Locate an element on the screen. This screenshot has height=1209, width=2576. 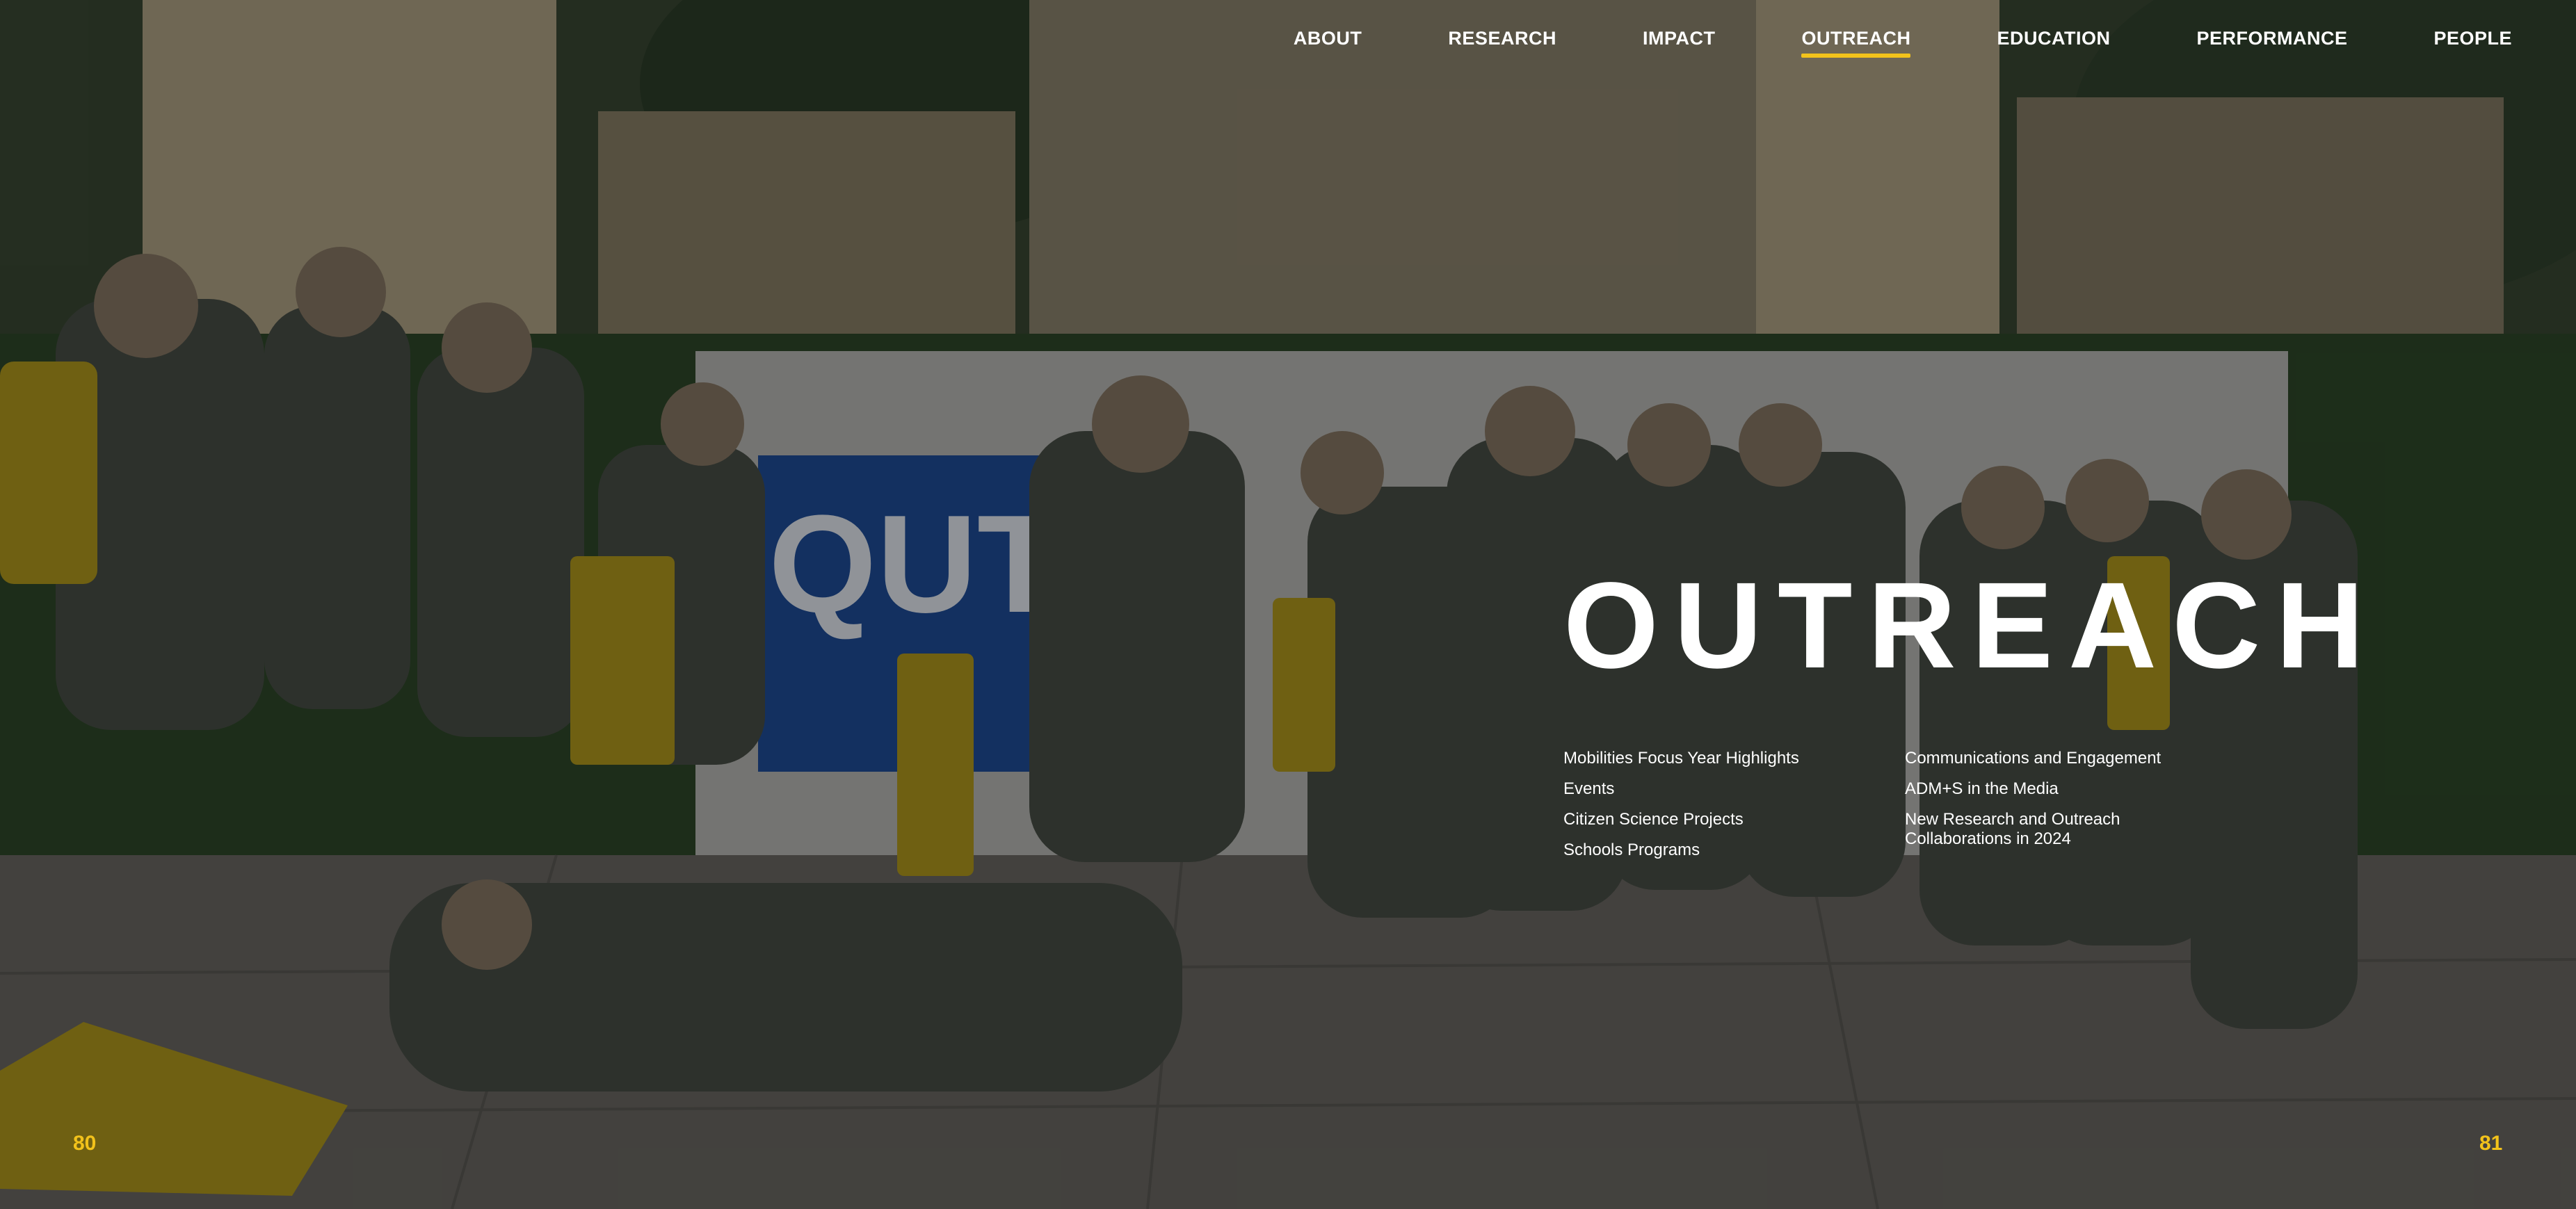
nav-outreach: OUTREACH is located at coordinates (1856, 43).